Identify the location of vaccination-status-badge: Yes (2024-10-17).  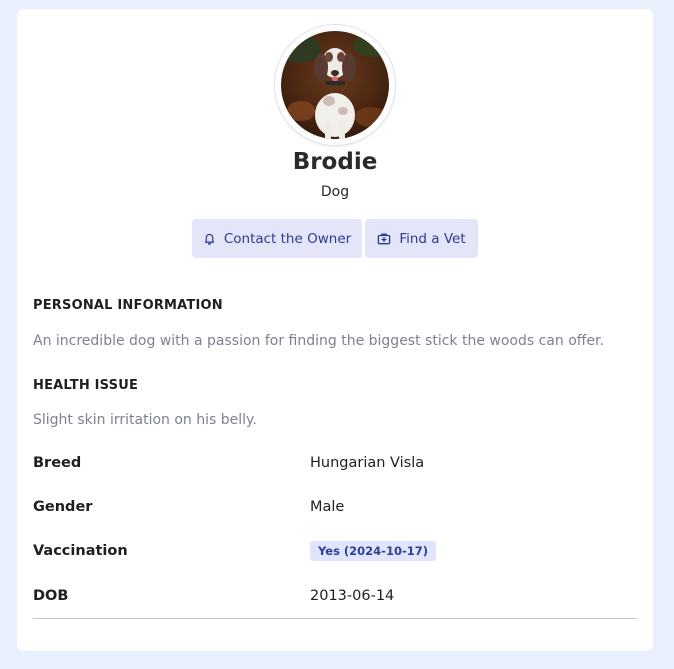
(373, 551).